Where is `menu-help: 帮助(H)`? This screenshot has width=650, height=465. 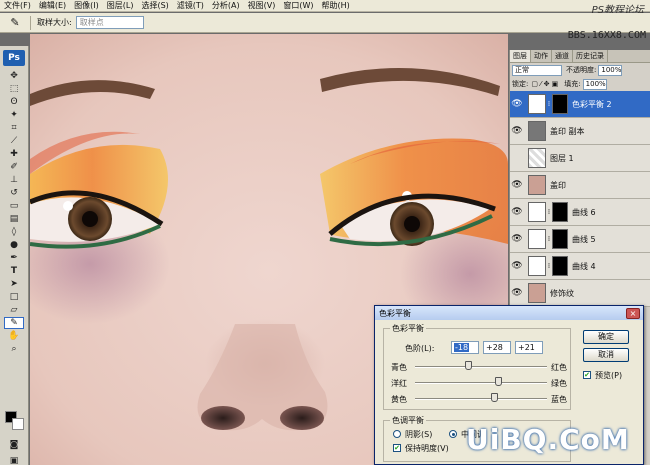
menu-help: 帮助(H) is located at coordinates (336, 6).